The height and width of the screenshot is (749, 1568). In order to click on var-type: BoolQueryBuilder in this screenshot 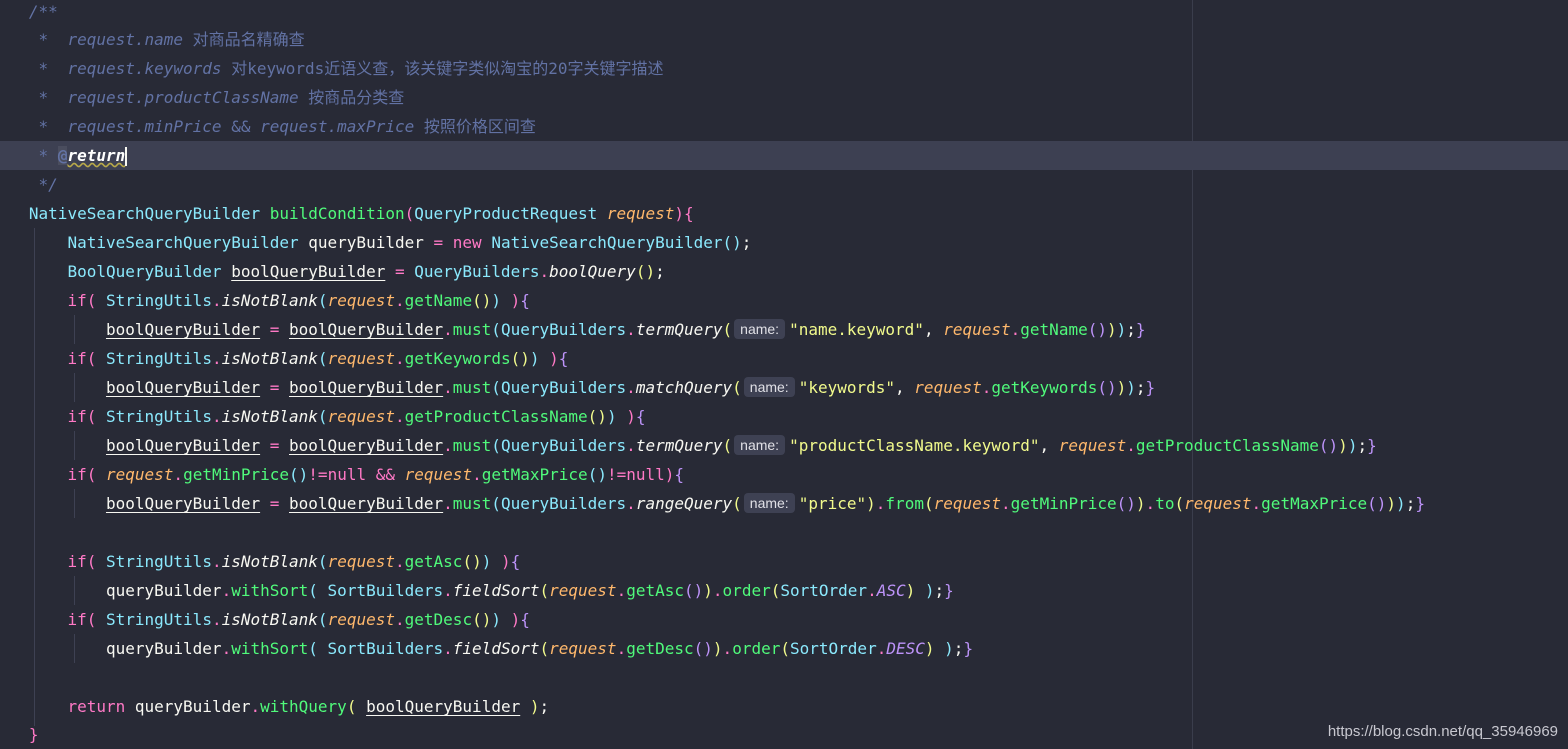, I will do `click(144, 271)`.